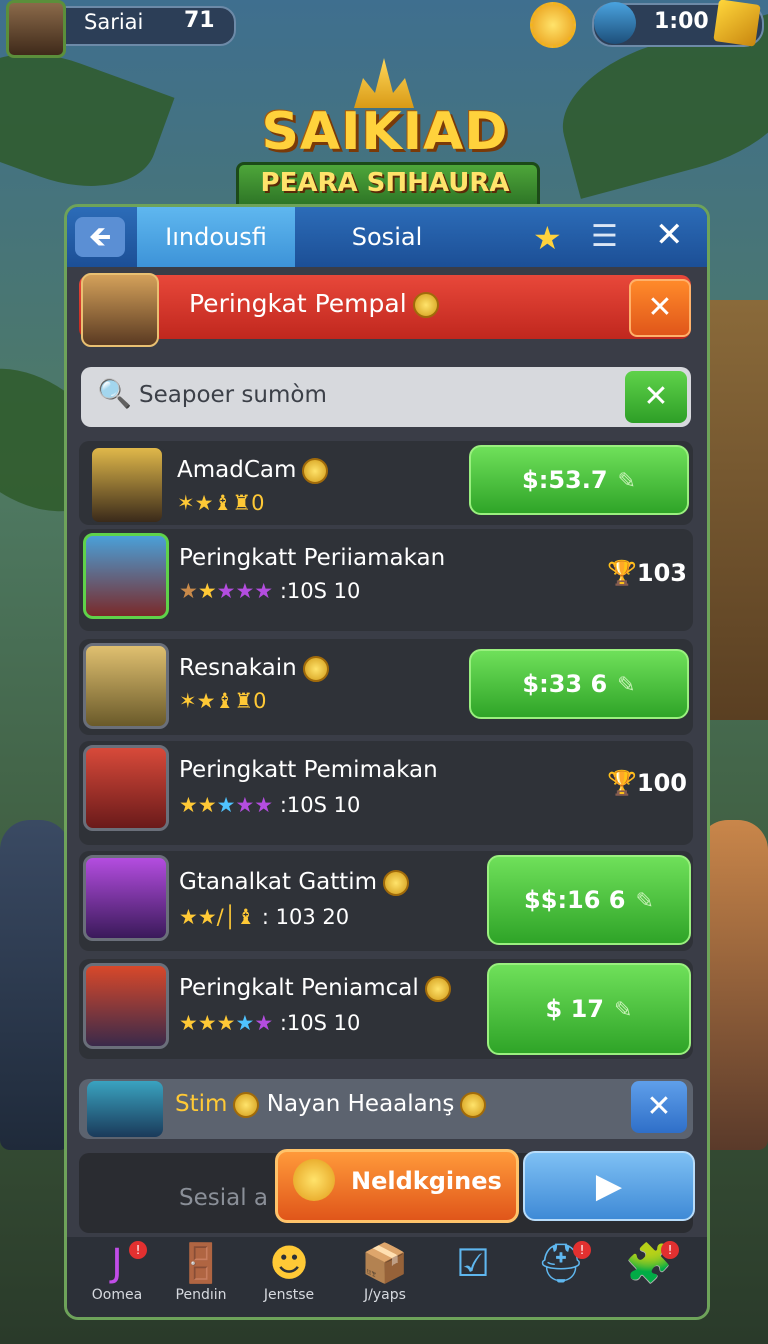 This screenshot has height=1344, width=768. What do you see at coordinates (114, 22) in the screenshot?
I see `player-name: Sariai` at bounding box center [114, 22].